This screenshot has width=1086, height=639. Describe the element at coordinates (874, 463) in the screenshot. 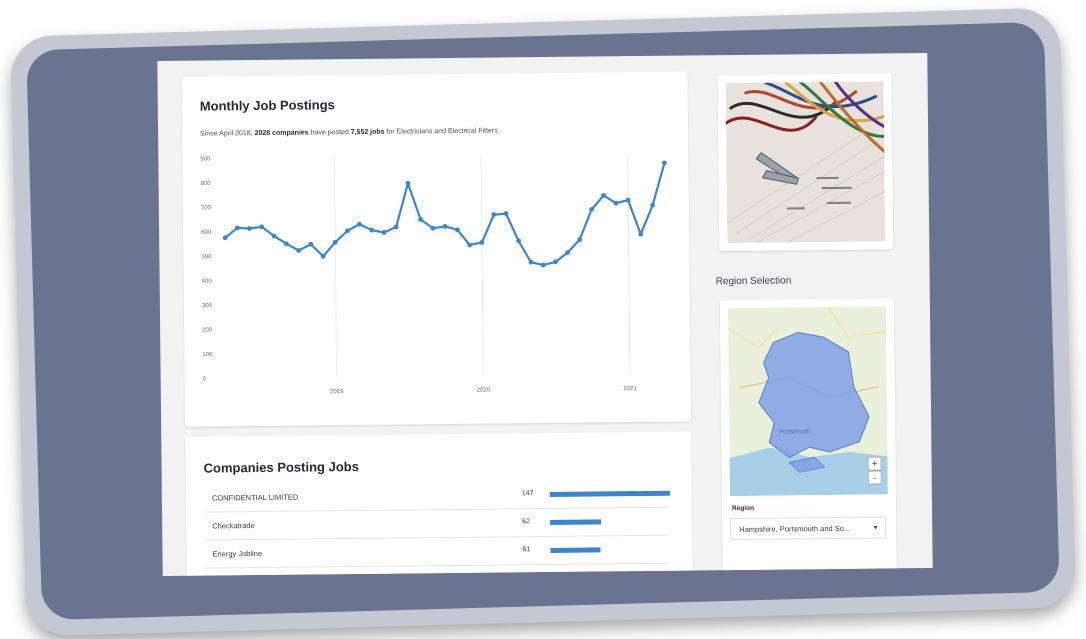

I see `map-zoom-in-button: +` at that location.